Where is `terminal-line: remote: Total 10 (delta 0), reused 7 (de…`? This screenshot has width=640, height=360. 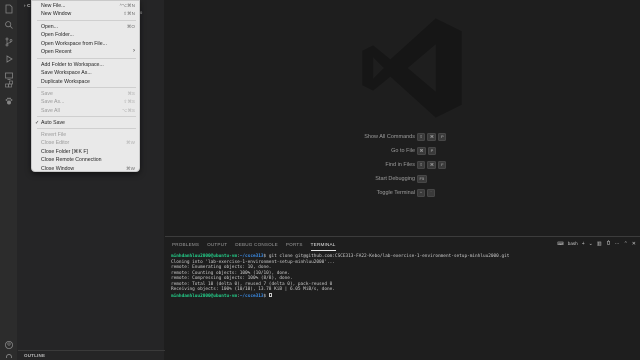
terminal-line: remote: Total 10 (delta 0), reused 7 (de… is located at coordinates (252, 284).